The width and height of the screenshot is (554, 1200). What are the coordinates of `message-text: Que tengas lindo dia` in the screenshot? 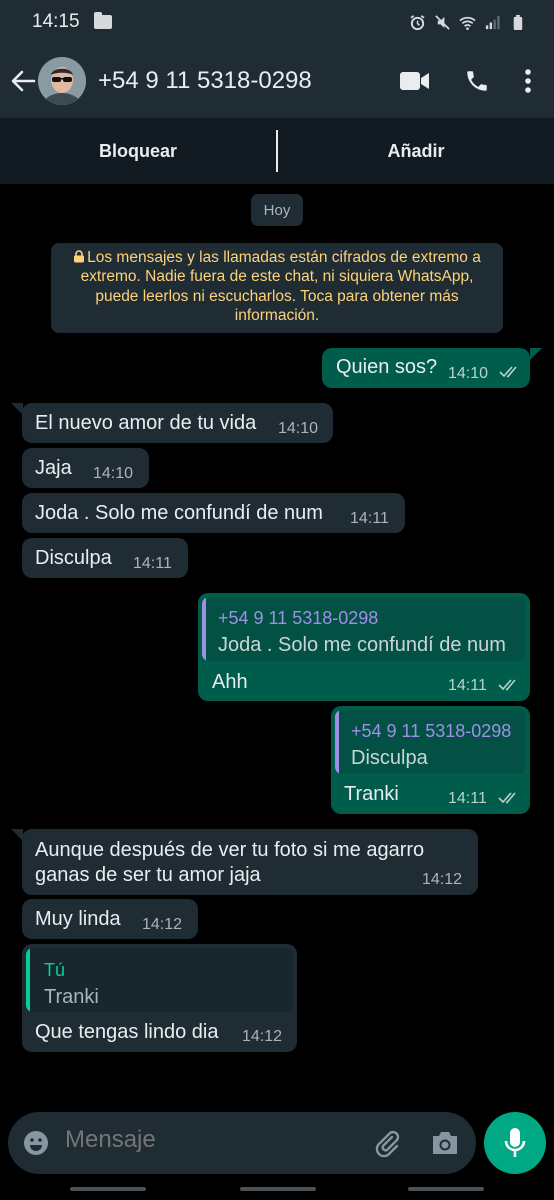 It's located at (127, 1032).